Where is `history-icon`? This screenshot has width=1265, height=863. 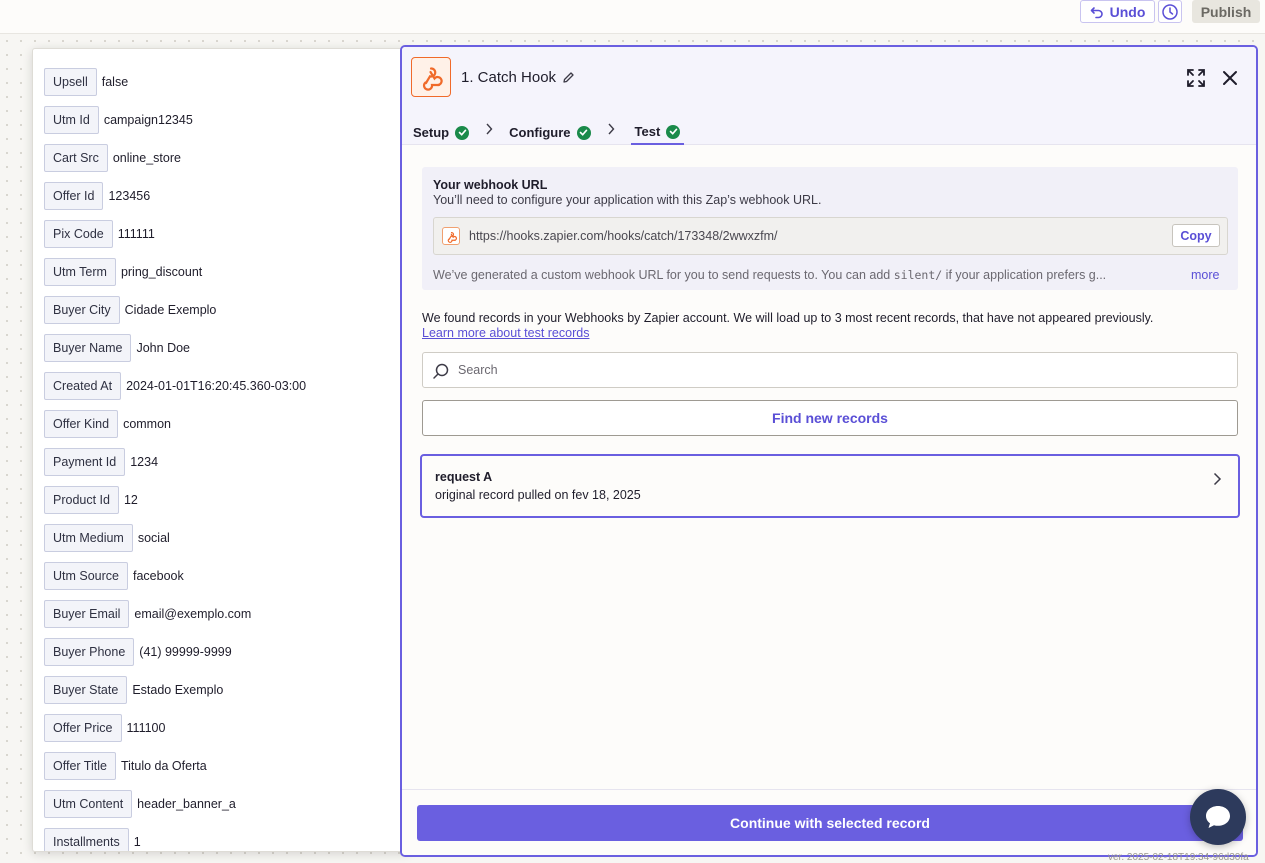
history-icon is located at coordinates (1170, 11).